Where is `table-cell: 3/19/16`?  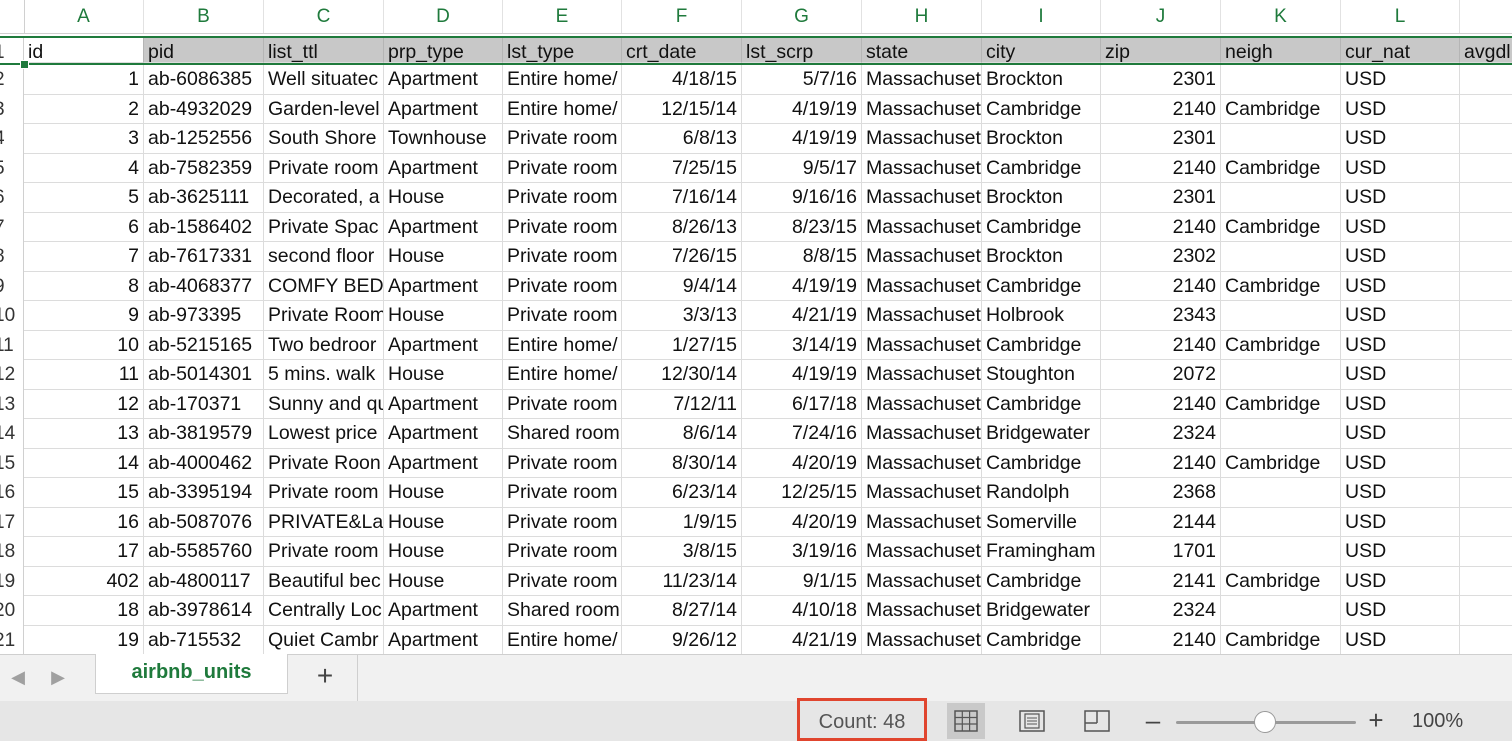
table-cell: 3/19/16 is located at coordinates (802, 552).